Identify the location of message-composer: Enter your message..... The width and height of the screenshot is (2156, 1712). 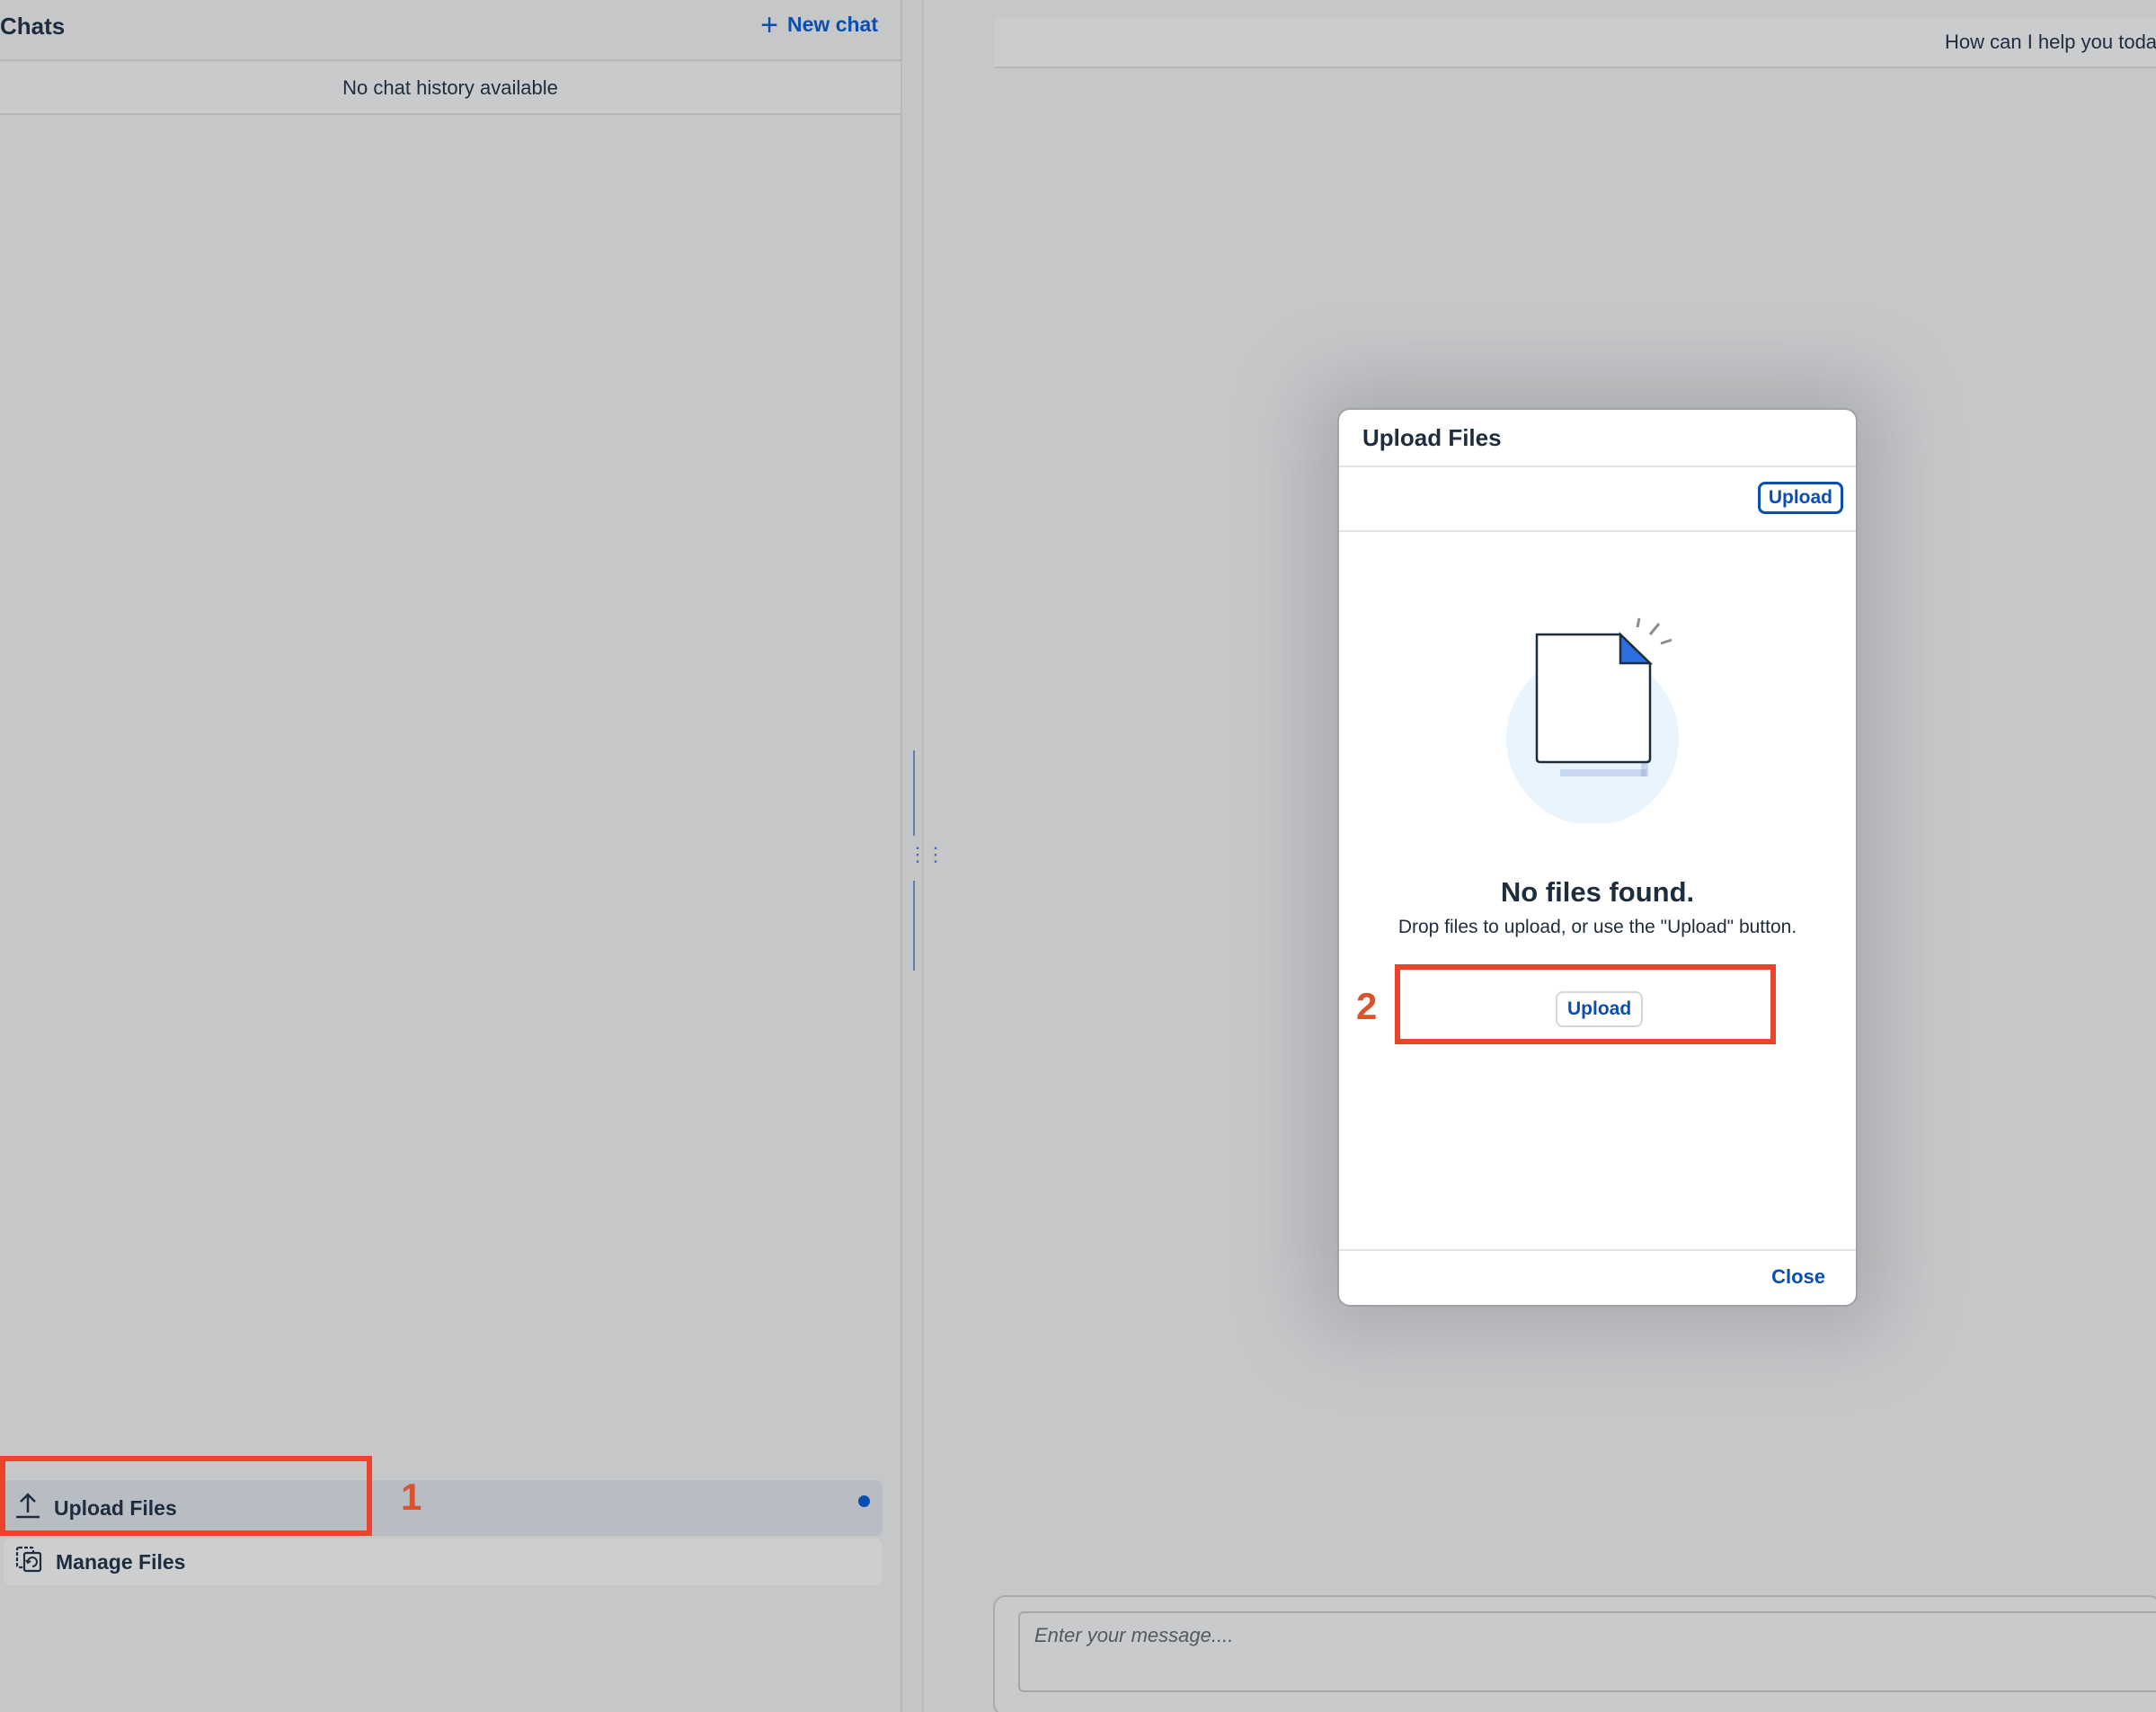
(1575, 1653).